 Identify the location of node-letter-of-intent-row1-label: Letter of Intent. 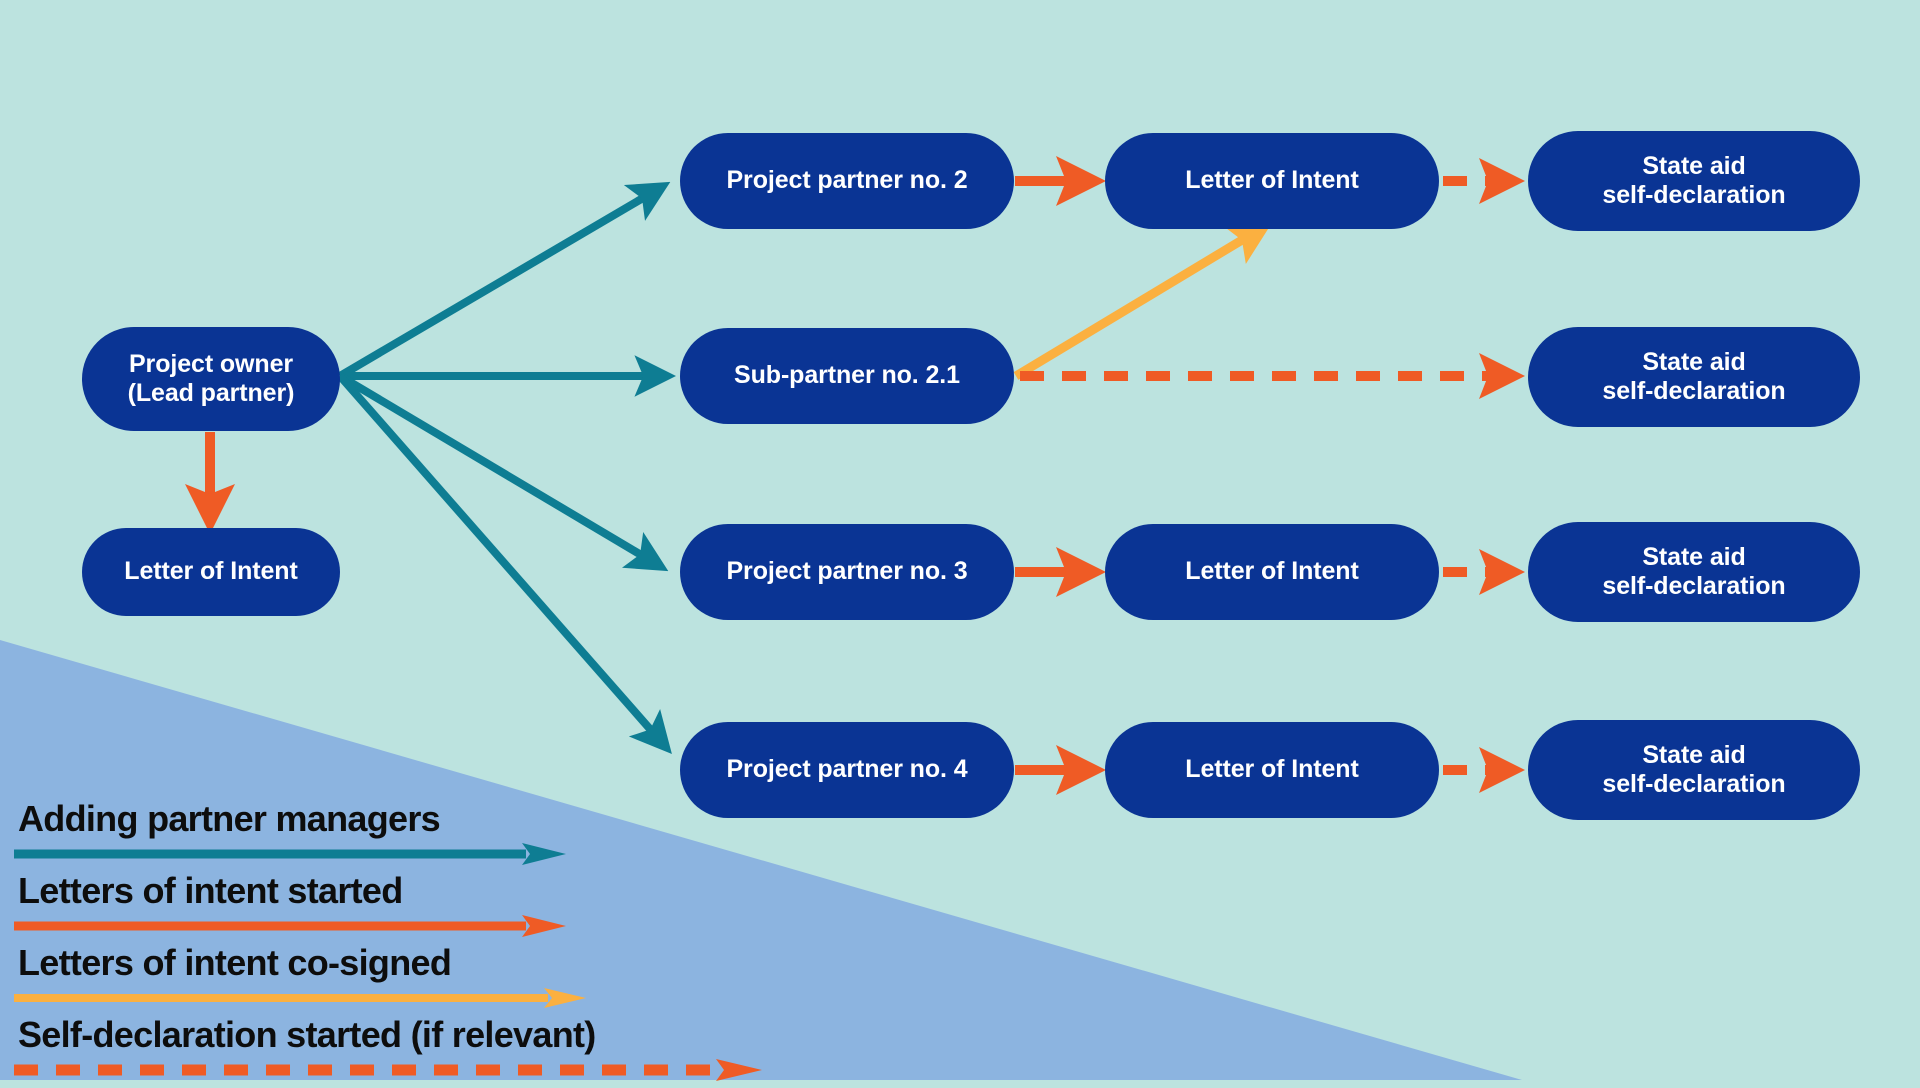
(1272, 180).